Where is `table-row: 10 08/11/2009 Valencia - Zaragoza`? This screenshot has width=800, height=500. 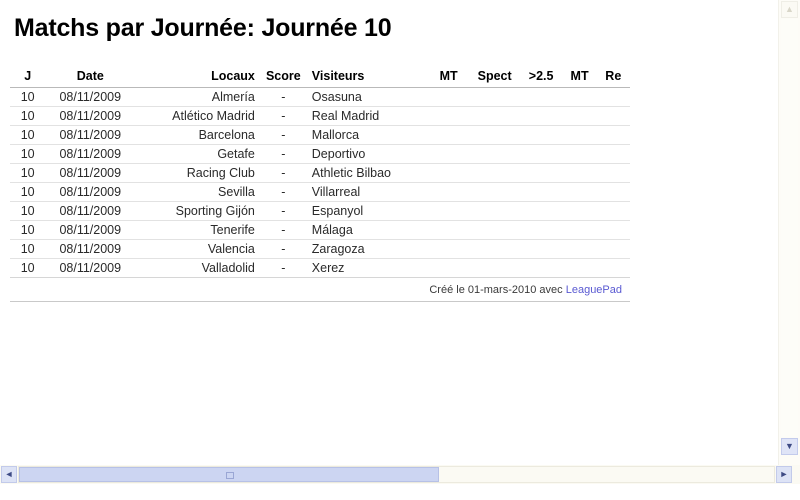 table-row: 10 08/11/2009 Valencia - Zaragoza is located at coordinates (320, 249).